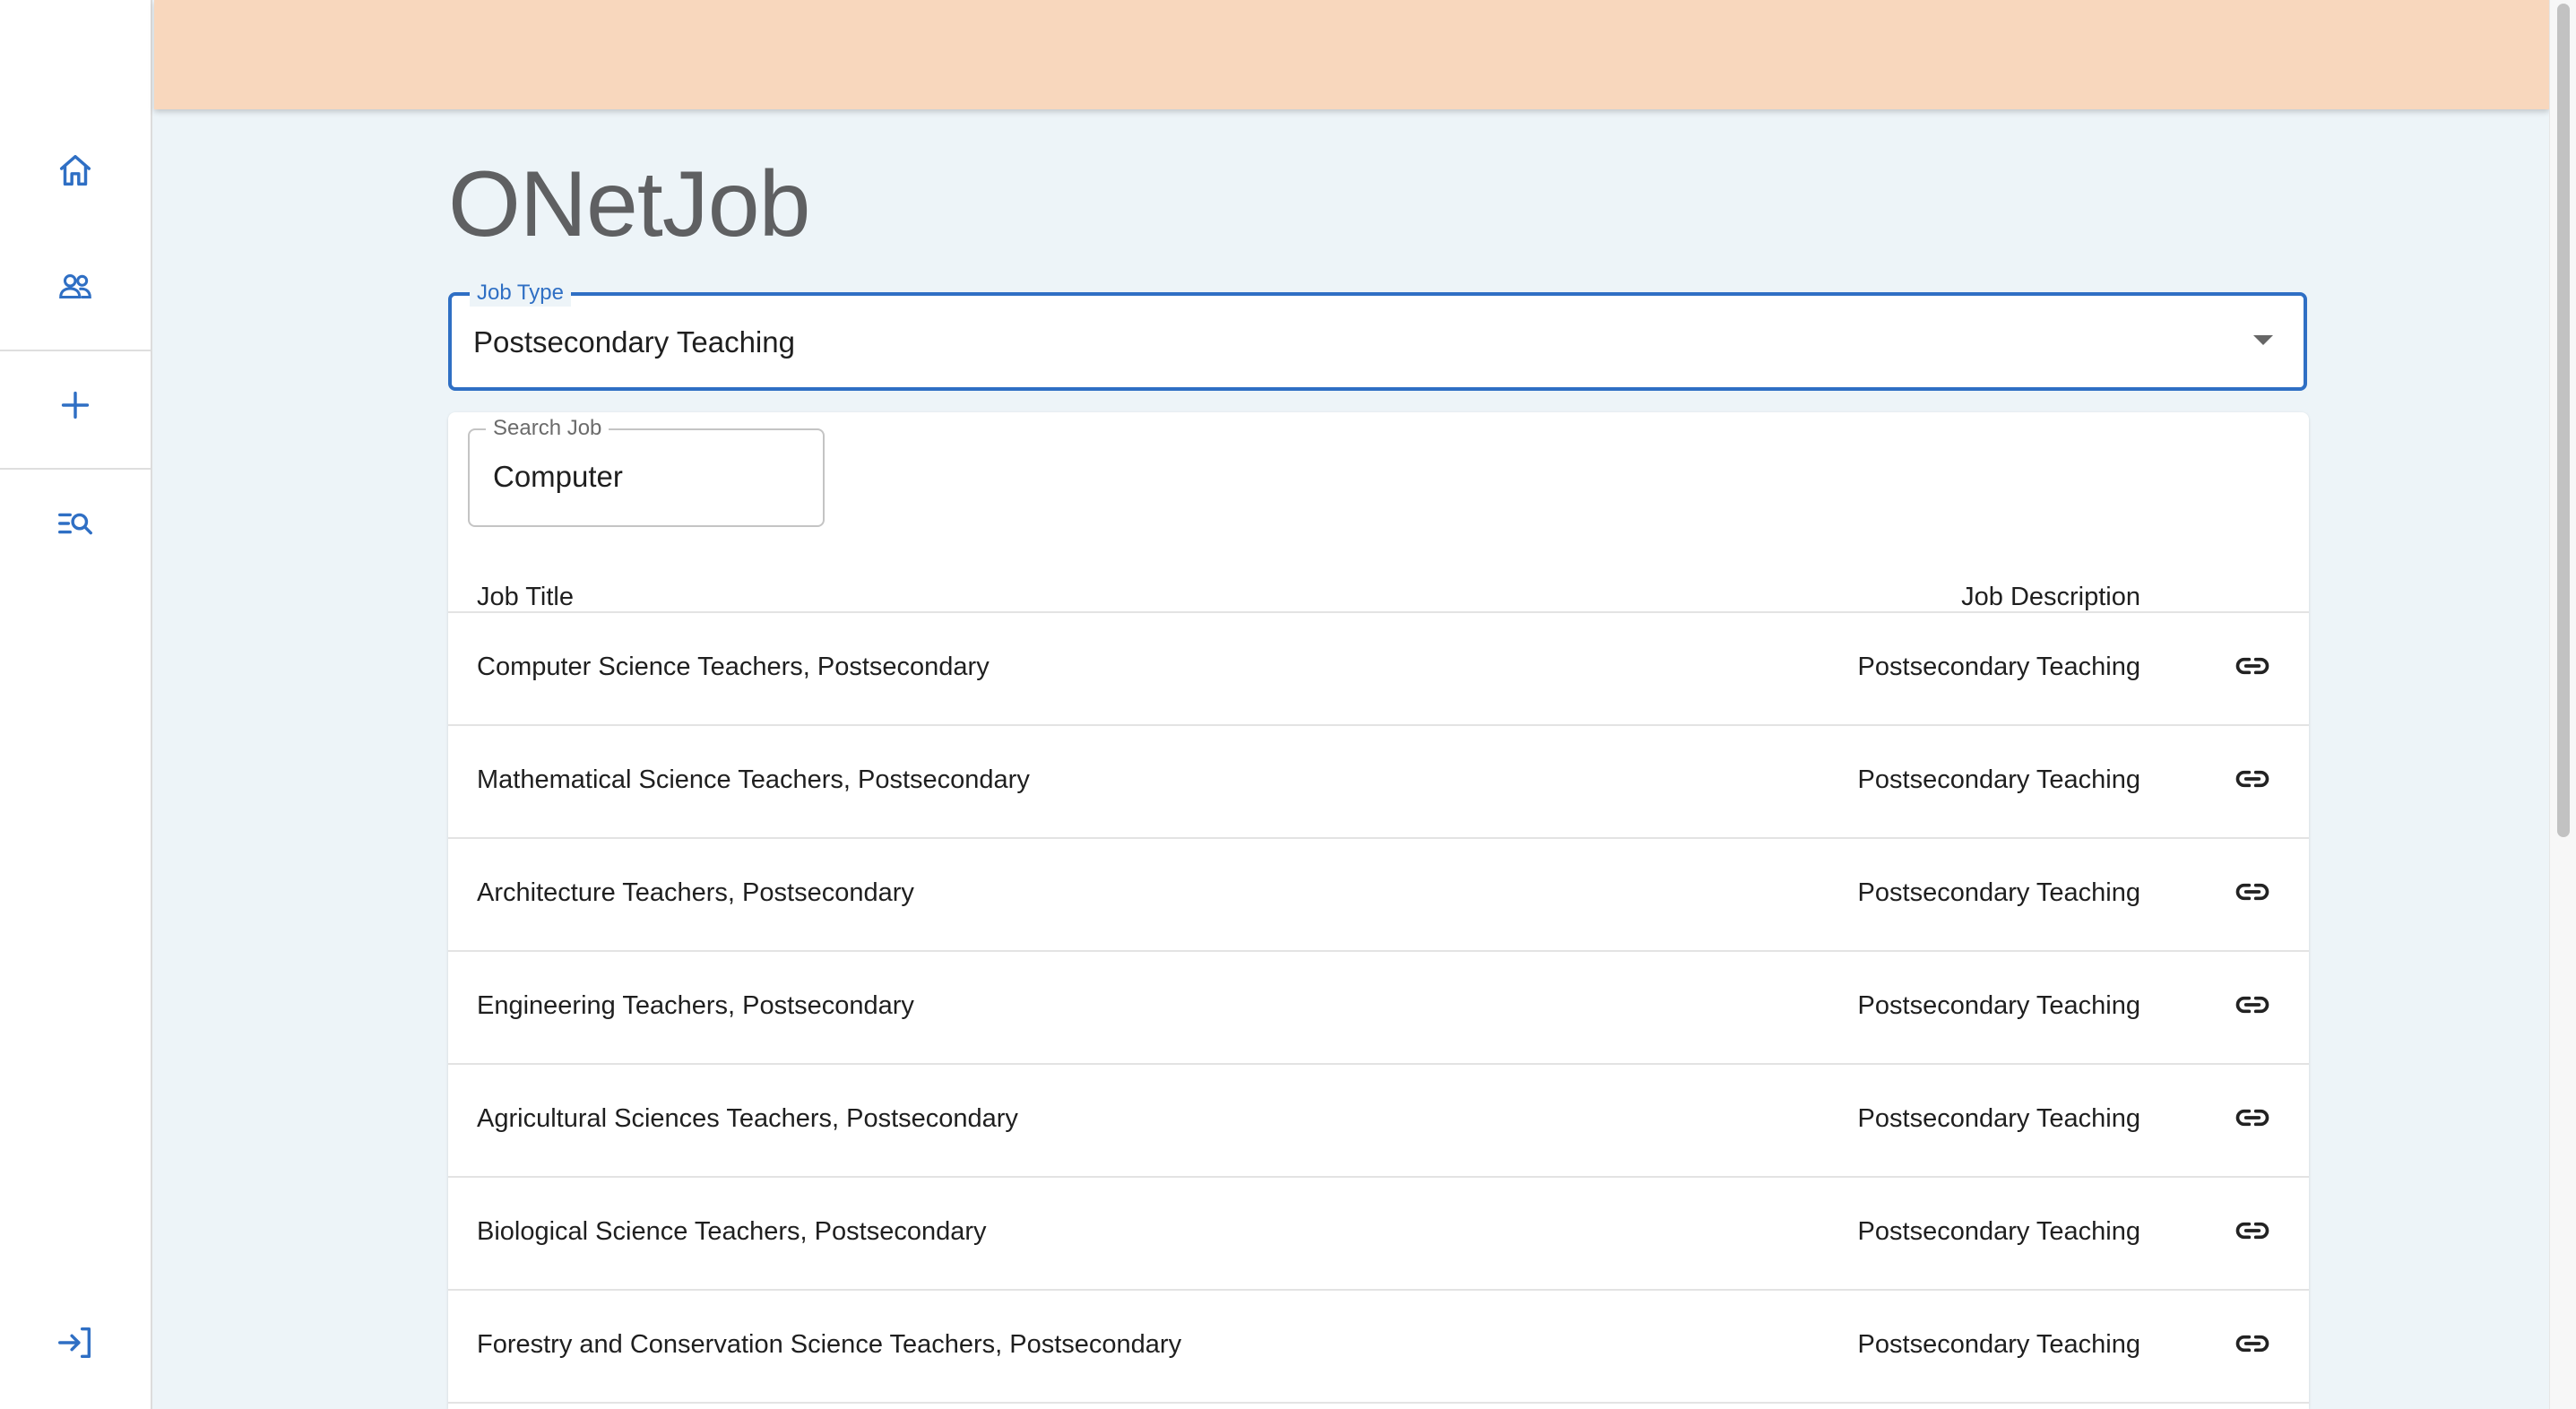 Image resolution: width=2576 pixels, height=1409 pixels. I want to click on search-job-input, so click(645, 477).